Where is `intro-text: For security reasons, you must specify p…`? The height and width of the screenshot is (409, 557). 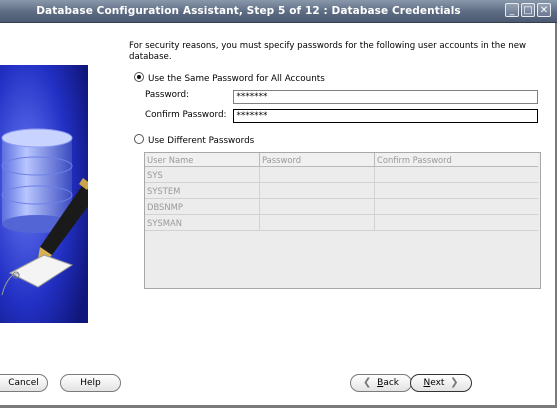 intro-text: For security reasons, you must specify p… is located at coordinates (328, 51).